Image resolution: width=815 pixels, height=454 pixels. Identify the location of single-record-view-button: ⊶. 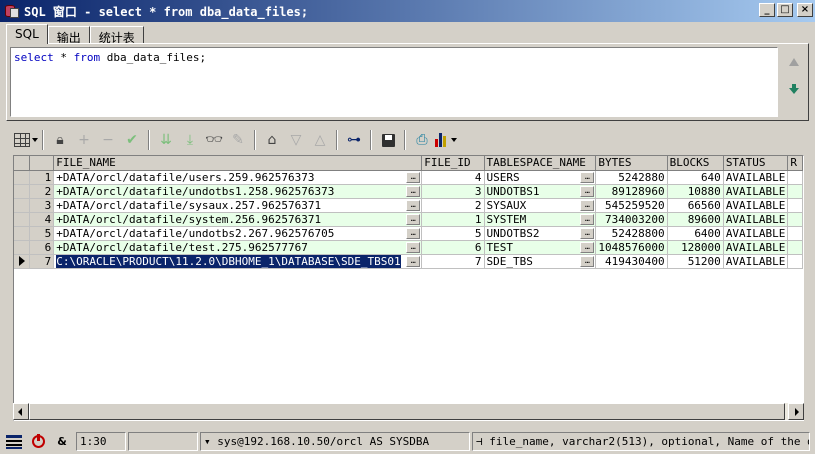
(354, 140).